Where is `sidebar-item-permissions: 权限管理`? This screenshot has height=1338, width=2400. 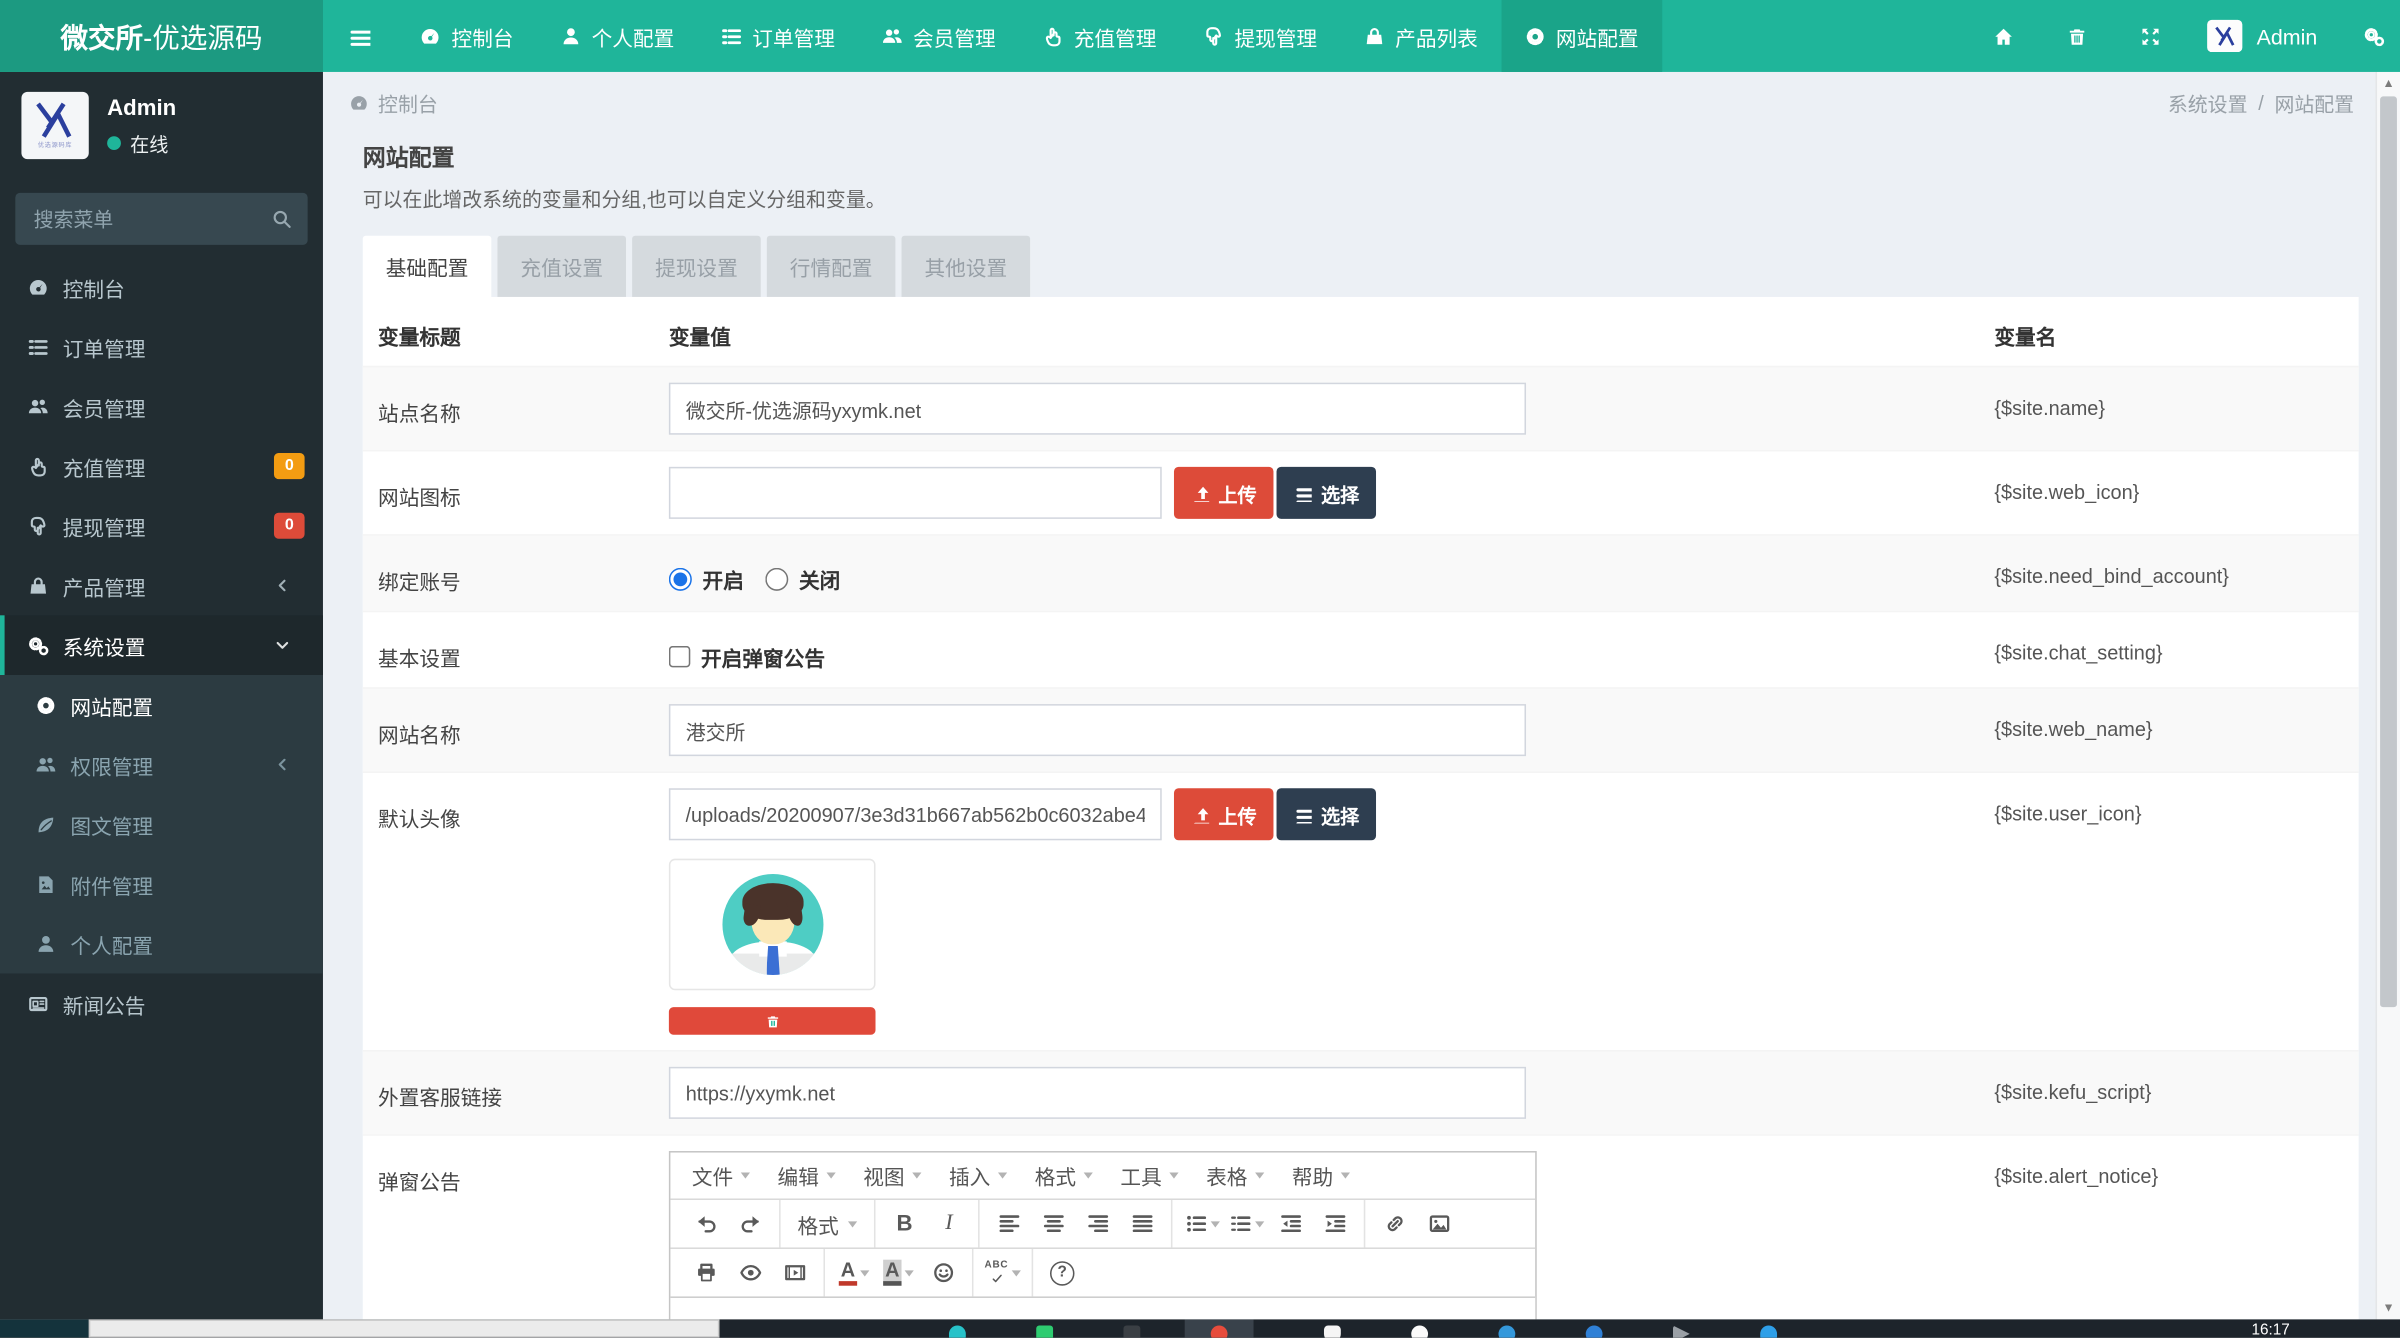
sidebar-item-permissions: 权限管理 is located at coordinates (161, 765).